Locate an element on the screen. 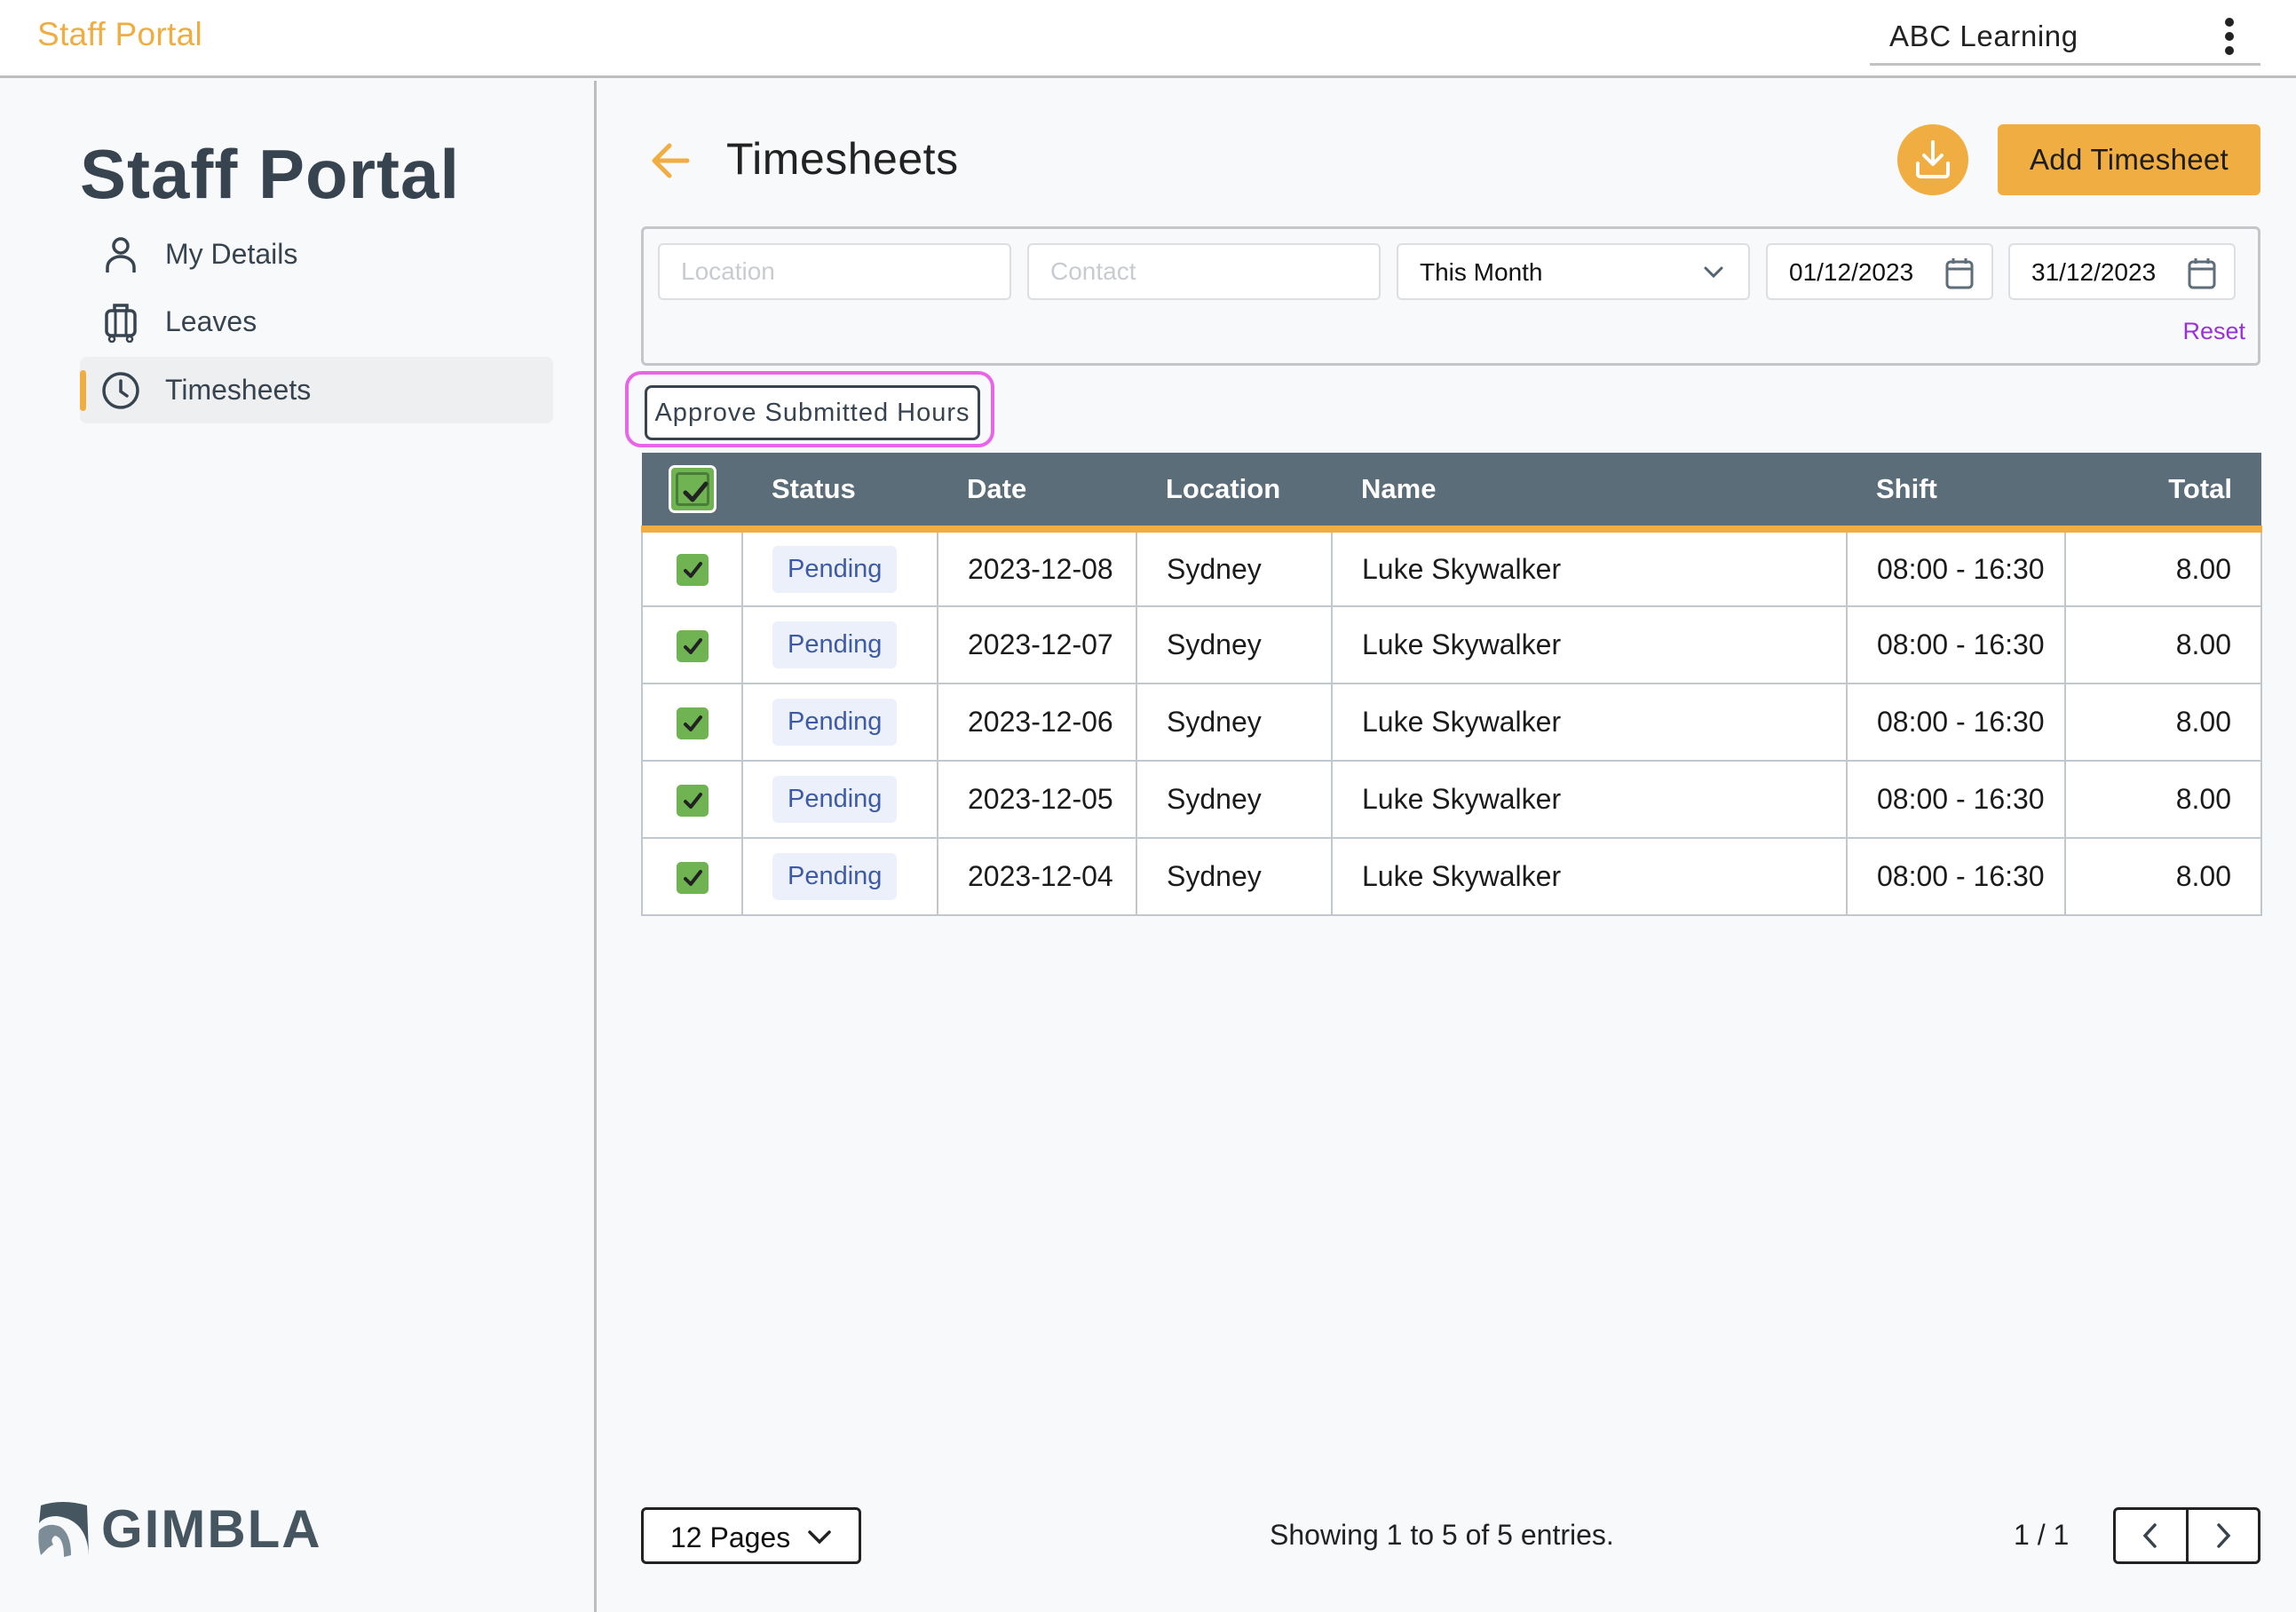  sidebar-item-label: Timesheets is located at coordinates (238, 390).